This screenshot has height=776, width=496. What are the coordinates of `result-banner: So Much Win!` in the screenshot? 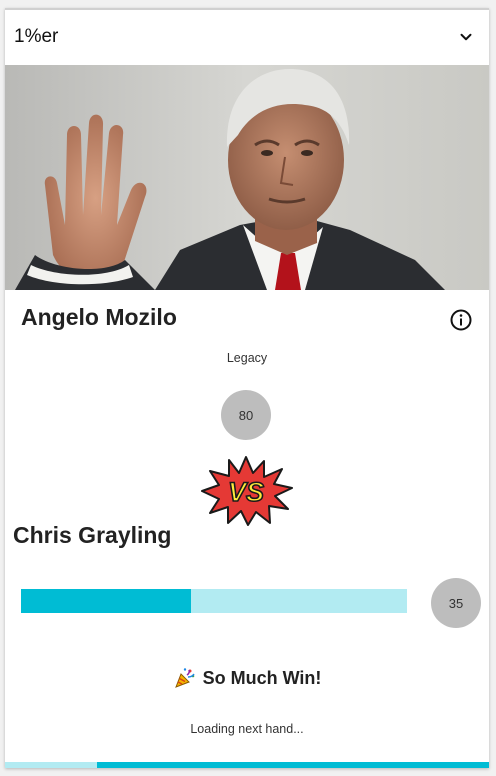 It's located at (247, 678).